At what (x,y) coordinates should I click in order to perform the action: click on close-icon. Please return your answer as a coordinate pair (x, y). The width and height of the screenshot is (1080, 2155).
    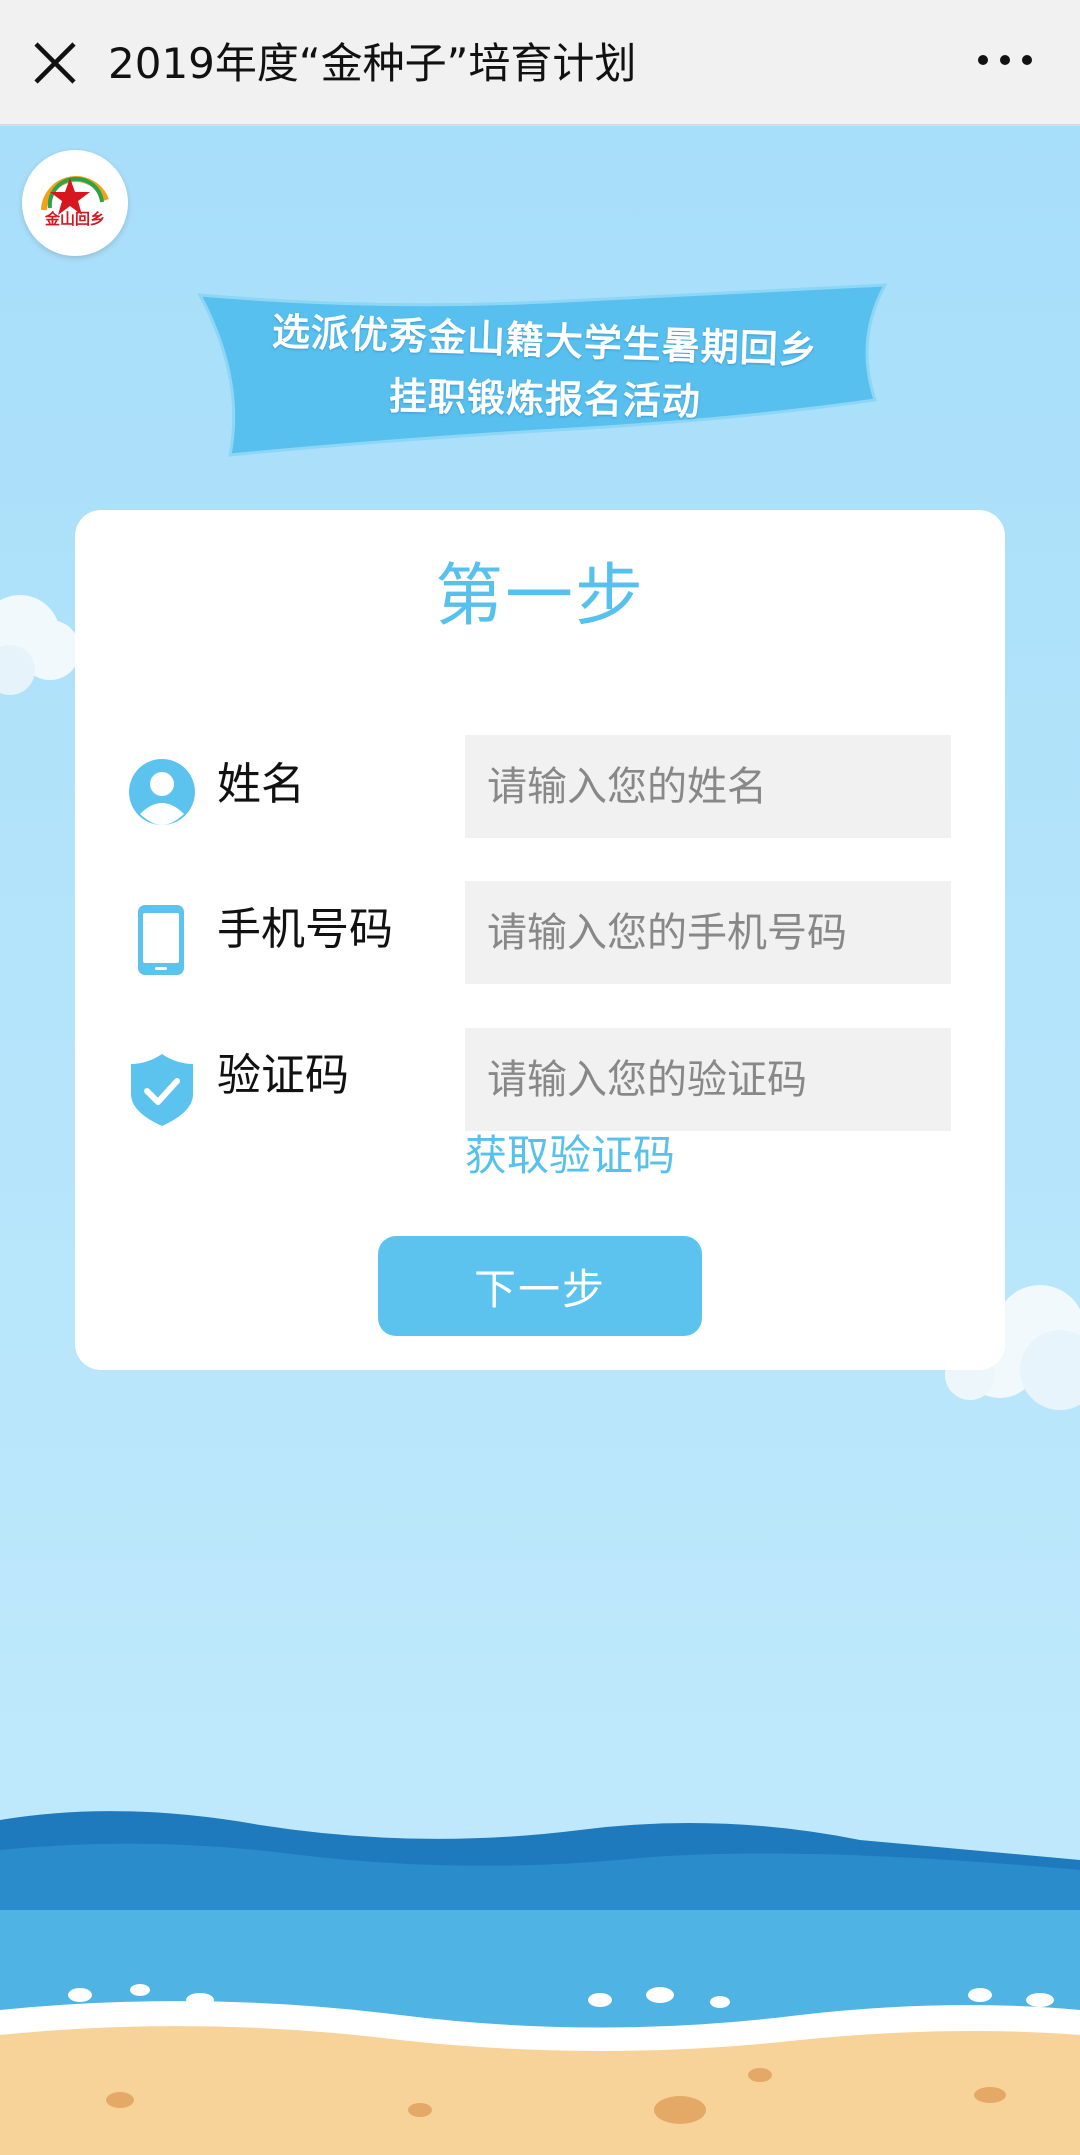
    Looking at the image, I should click on (55, 63).